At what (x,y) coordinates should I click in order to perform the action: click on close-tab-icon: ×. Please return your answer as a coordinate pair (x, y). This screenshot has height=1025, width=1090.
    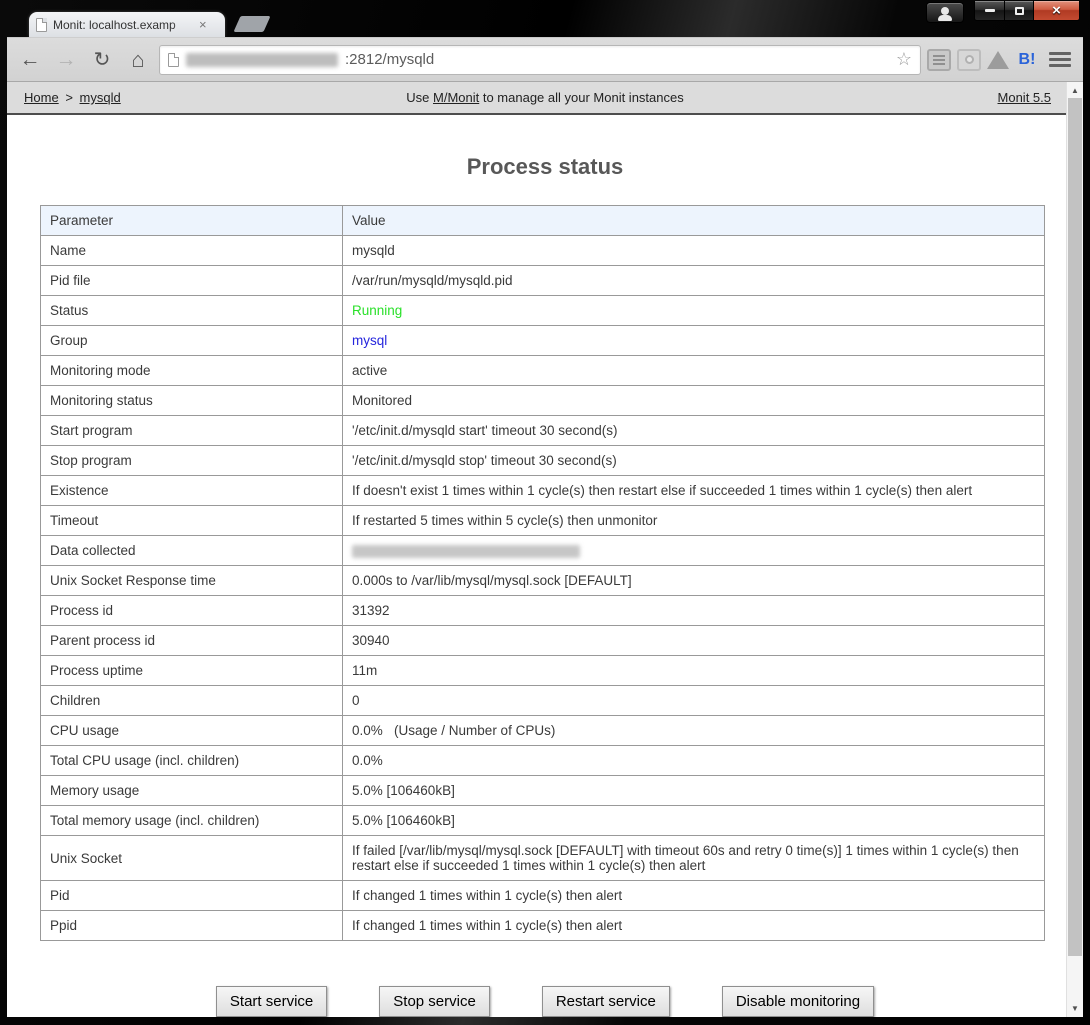
    Looking at the image, I should click on (203, 24).